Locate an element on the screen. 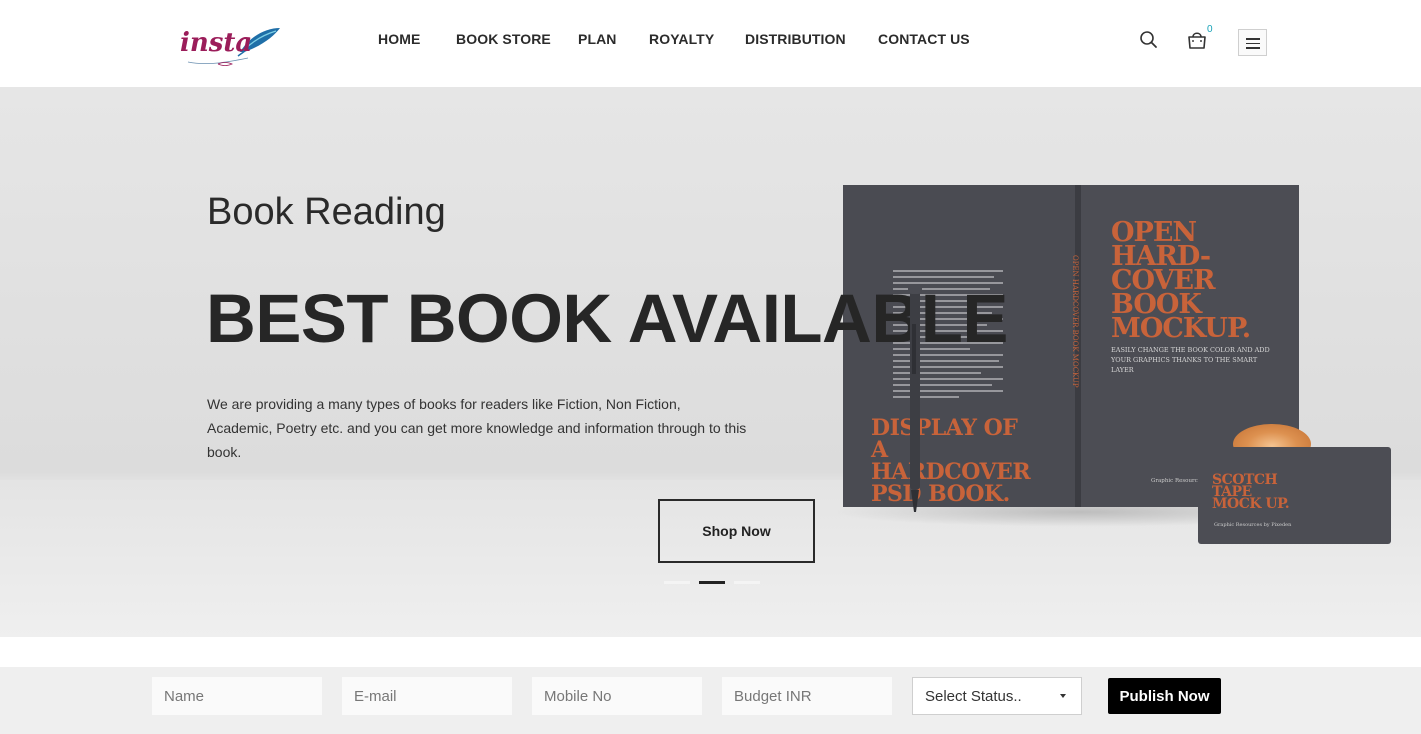 This screenshot has height=734, width=1421. hamburger-icon is located at coordinates (1253, 39).